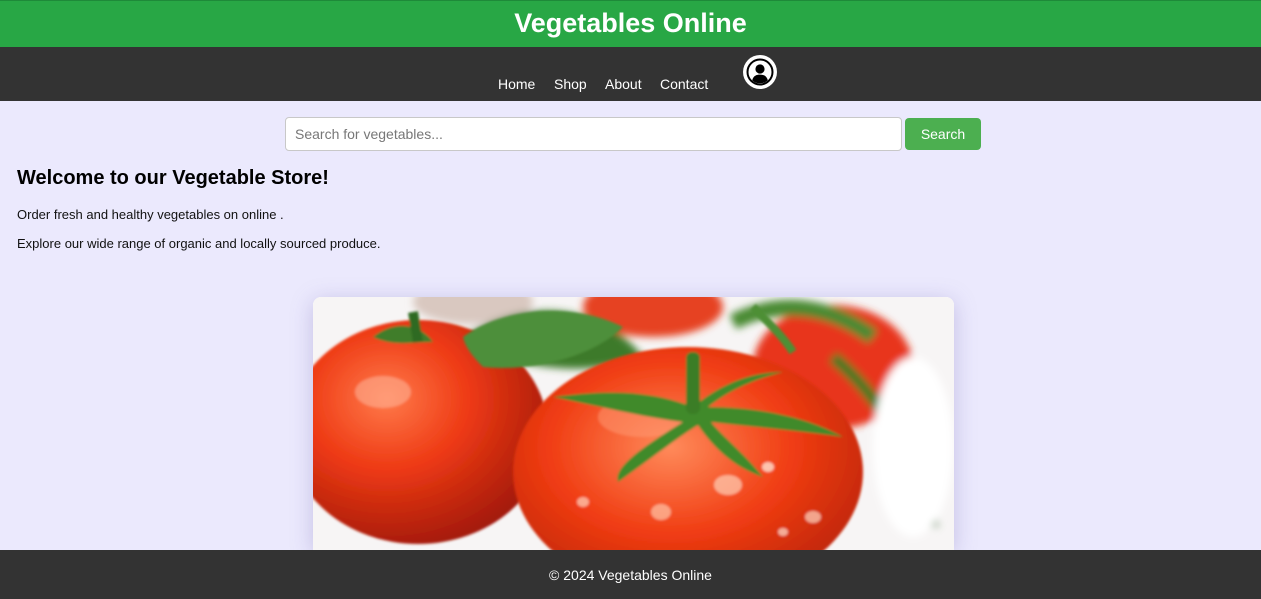 This screenshot has height=599, width=1261. What do you see at coordinates (623, 84) in the screenshot?
I see `nav-about-link: About` at bounding box center [623, 84].